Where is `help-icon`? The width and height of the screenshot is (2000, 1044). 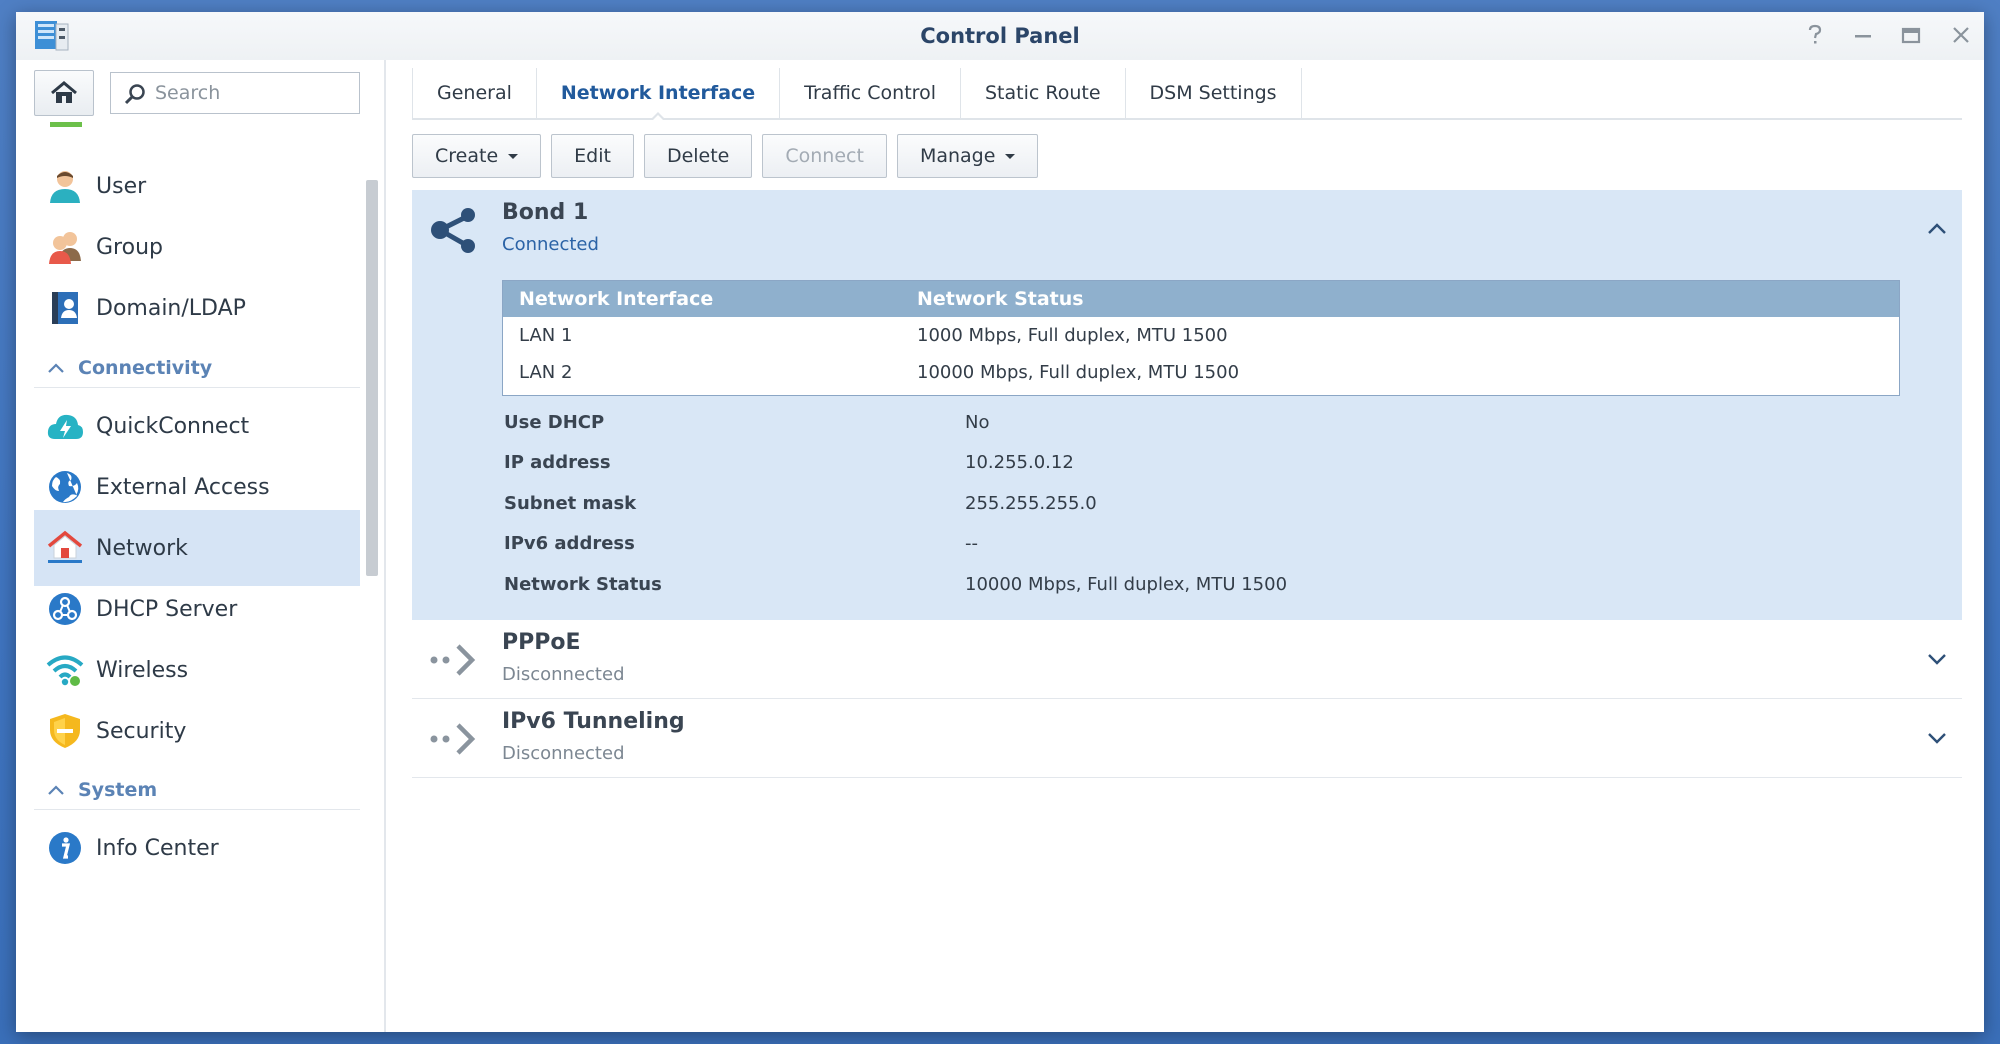 help-icon is located at coordinates (1815, 34).